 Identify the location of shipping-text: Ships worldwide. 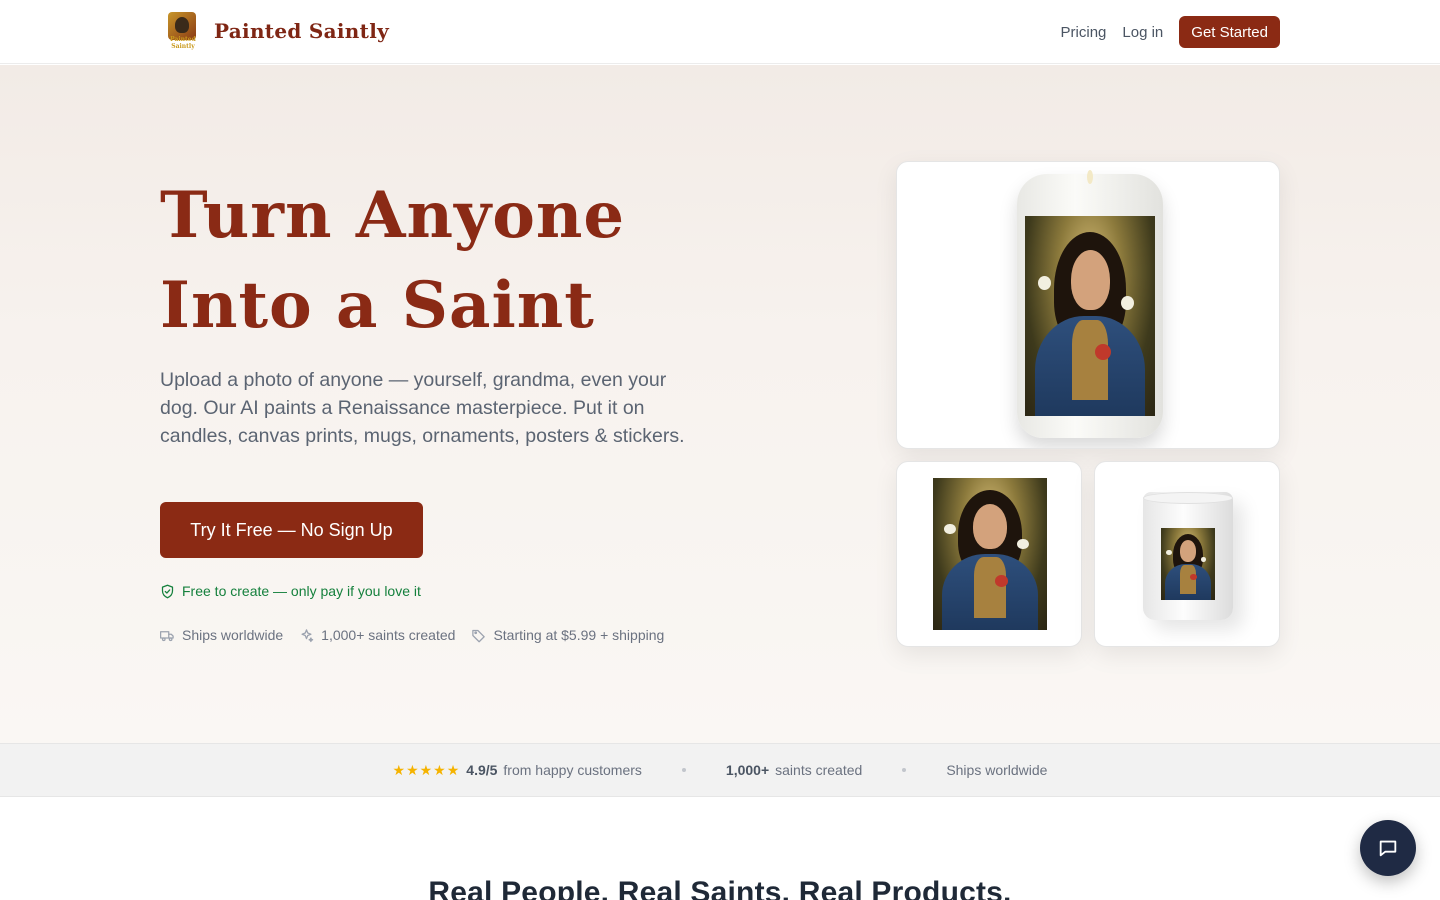
(997, 770).